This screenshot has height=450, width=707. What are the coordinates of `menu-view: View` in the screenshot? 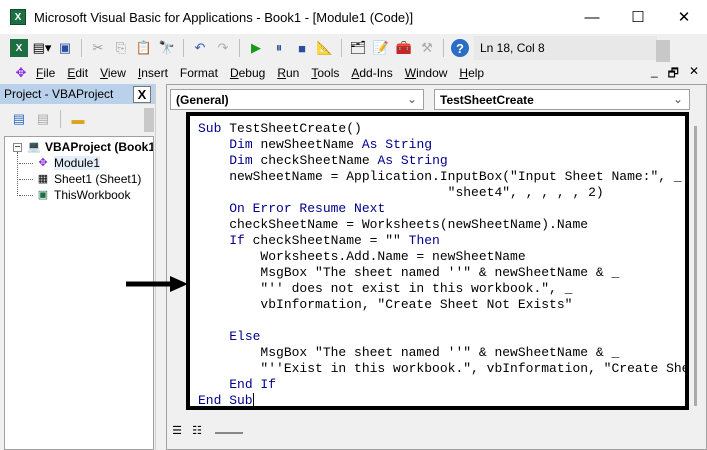 It's located at (113, 73).